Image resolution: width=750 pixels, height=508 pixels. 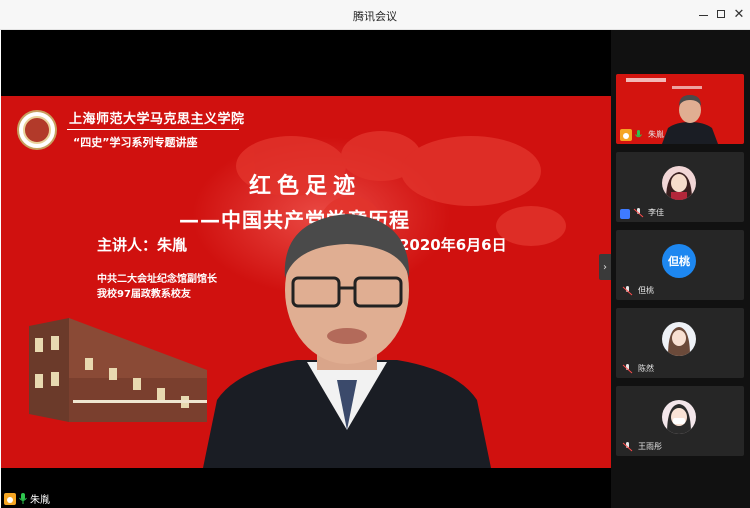 I want to click on participant-name: 陈然, so click(x=646, y=368).